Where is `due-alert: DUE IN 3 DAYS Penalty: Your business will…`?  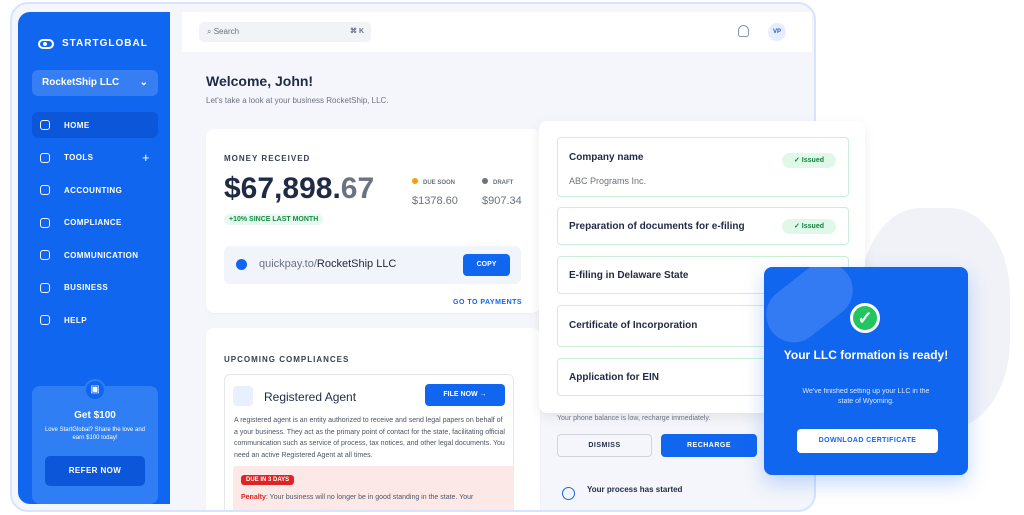
due-alert: DUE IN 3 DAYS Penalty: Your business will… is located at coordinates (373, 488).